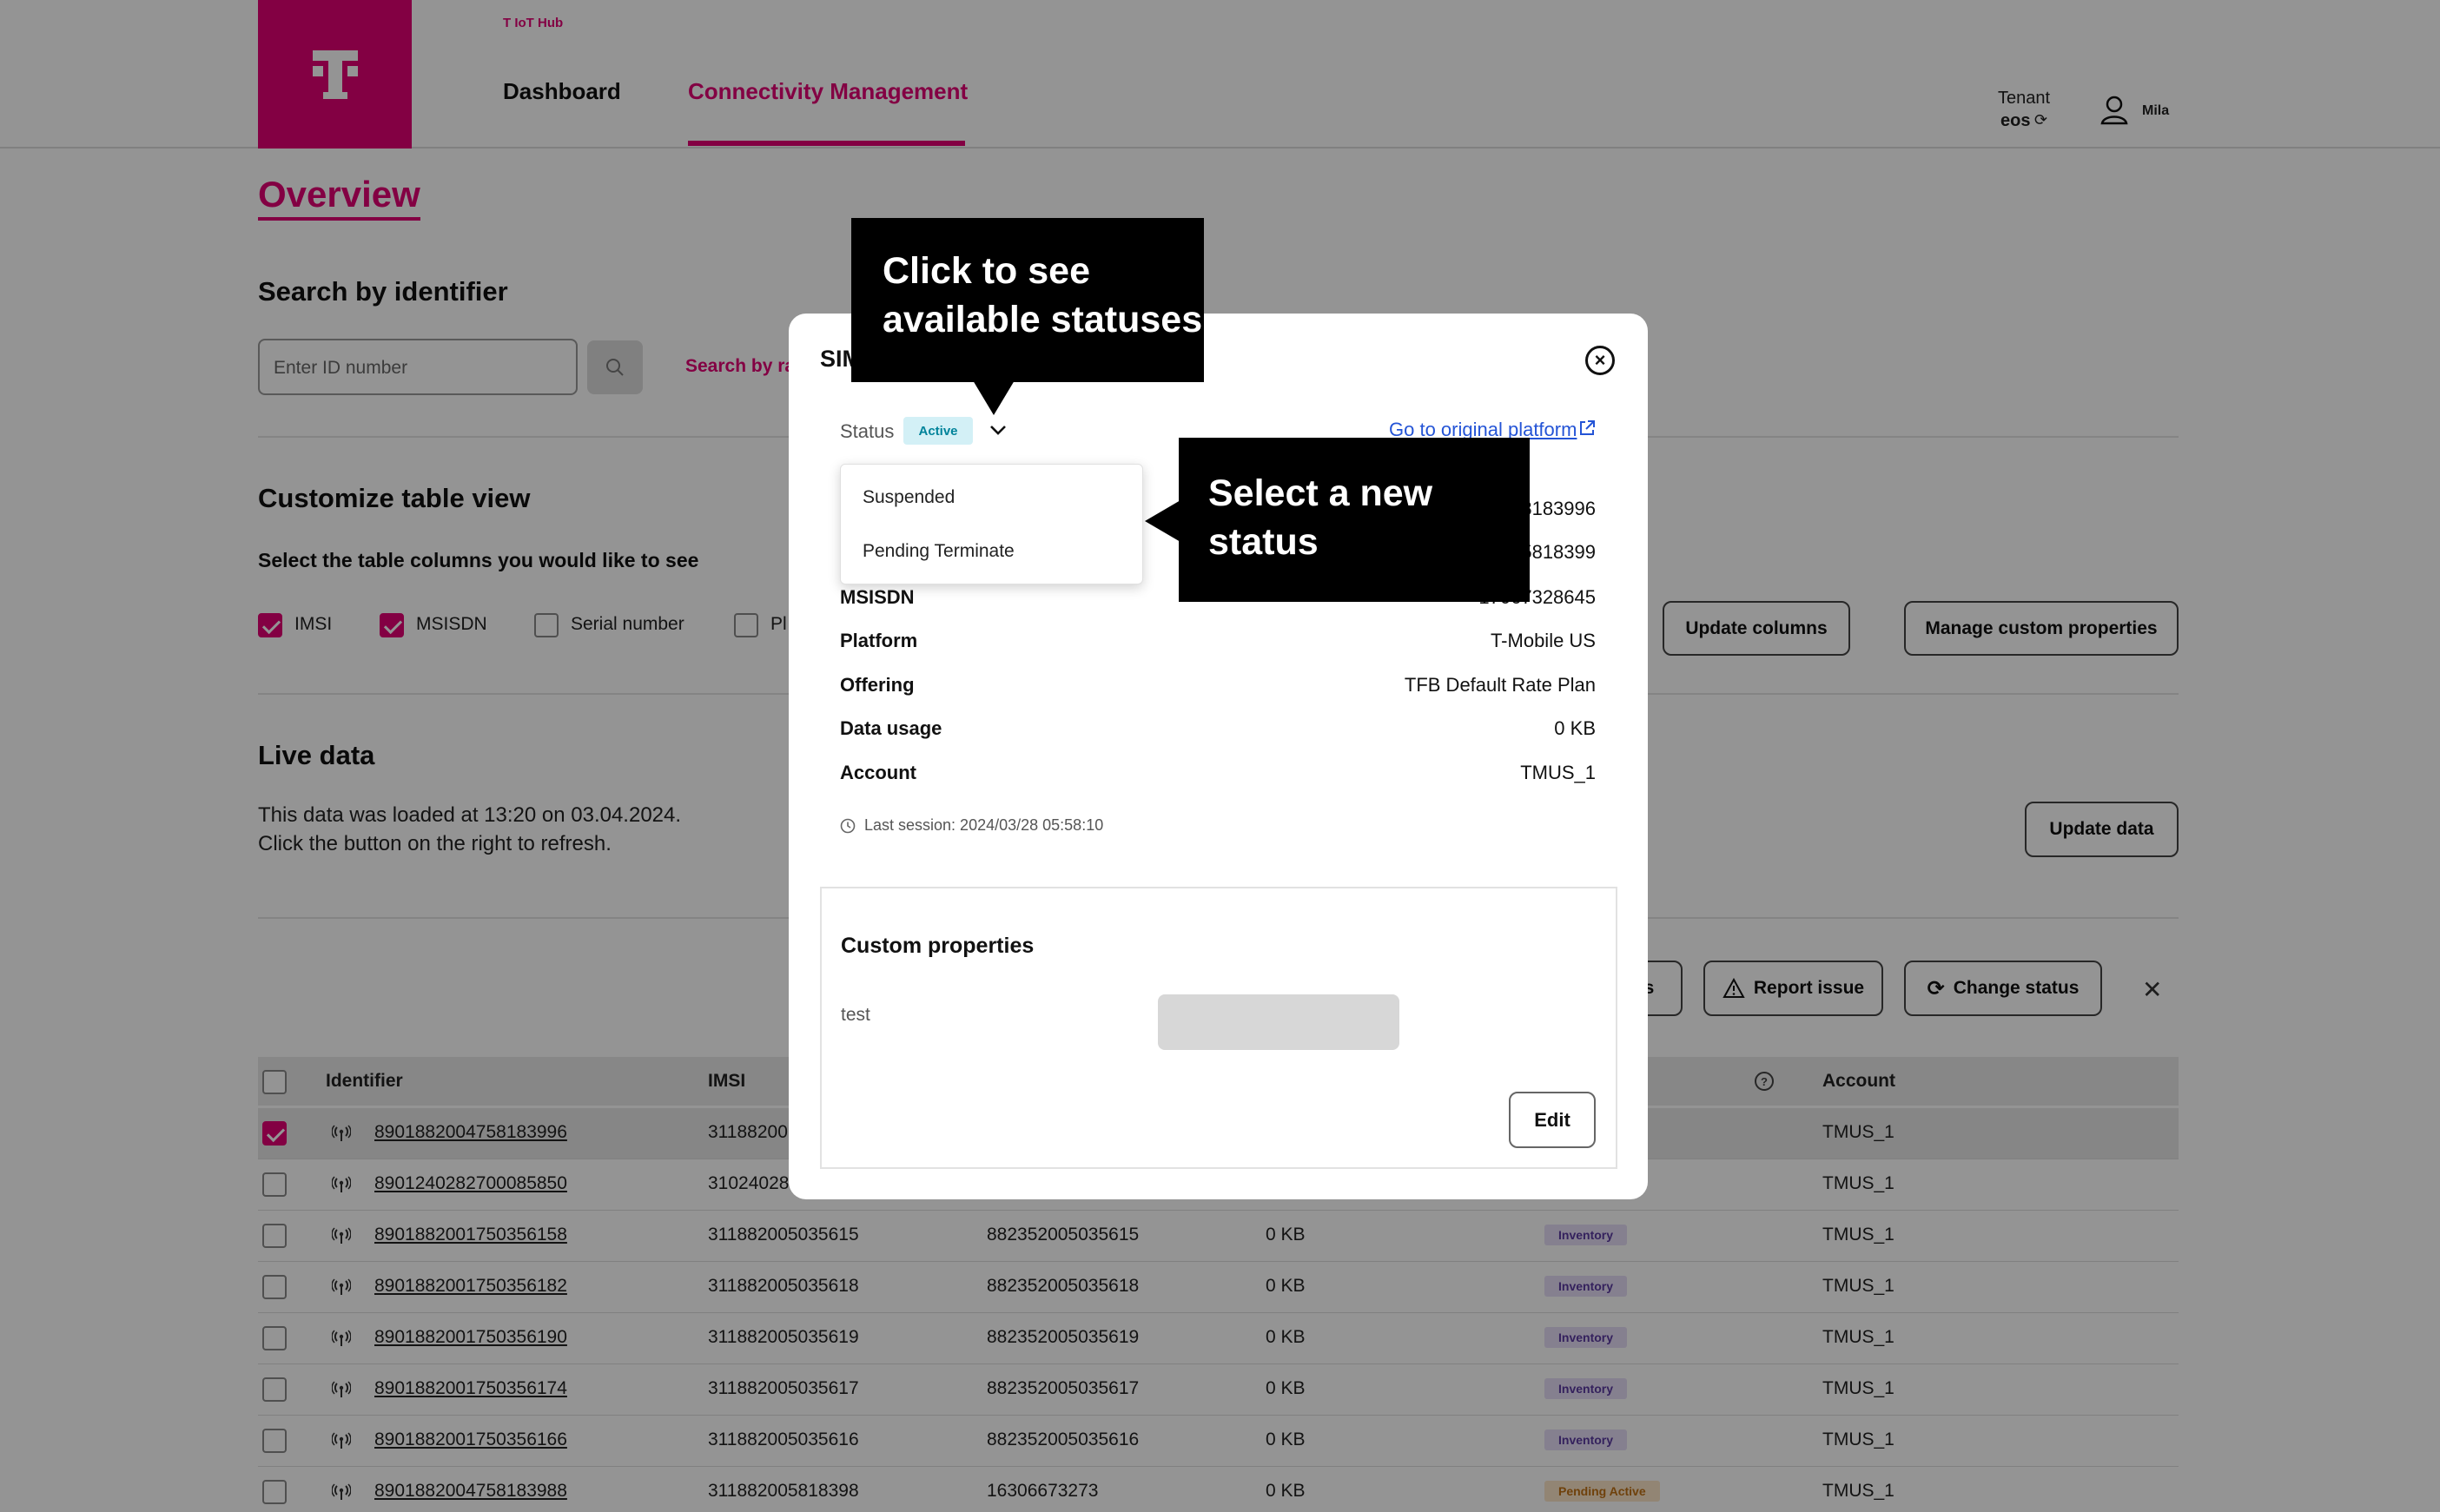 The width and height of the screenshot is (2440, 1512). Describe the element at coordinates (1162, 521) in the screenshot. I see `callout-right-pointer` at that location.